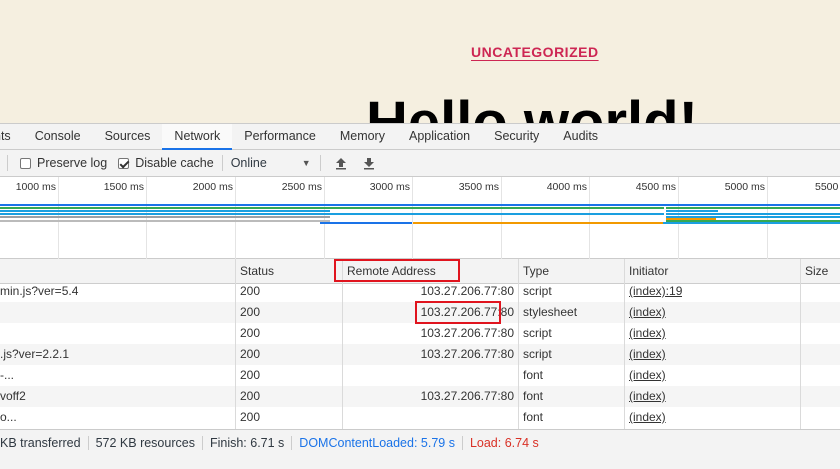  Describe the element at coordinates (280, 137) in the screenshot. I see `tab-performance: Performance` at that location.